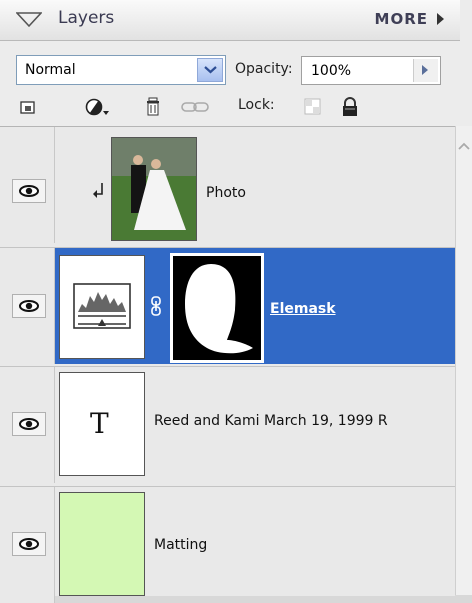 The height and width of the screenshot is (603, 472). I want to click on chevron-down-icon, so click(210, 70).